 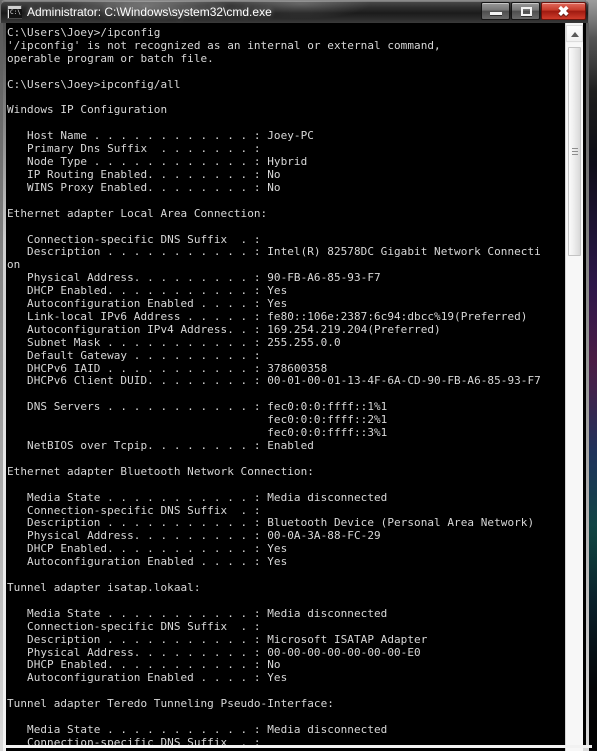 What do you see at coordinates (297, 746) in the screenshot?
I see `window-border-bottom` at bounding box center [297, 746].